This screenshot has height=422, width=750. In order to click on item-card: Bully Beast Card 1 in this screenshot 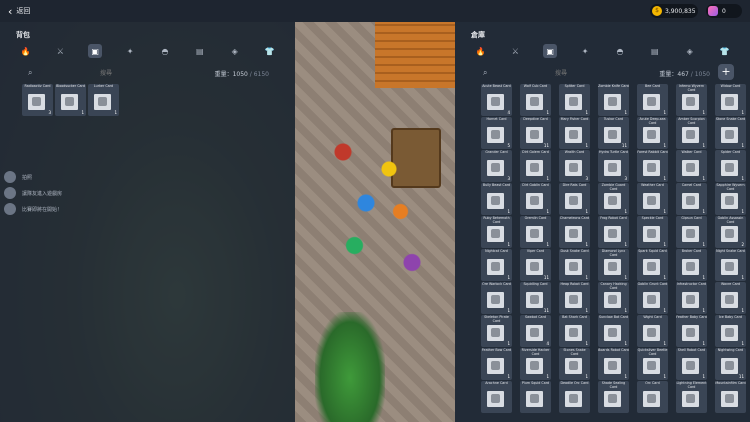, I will do `click(496, 199)`.